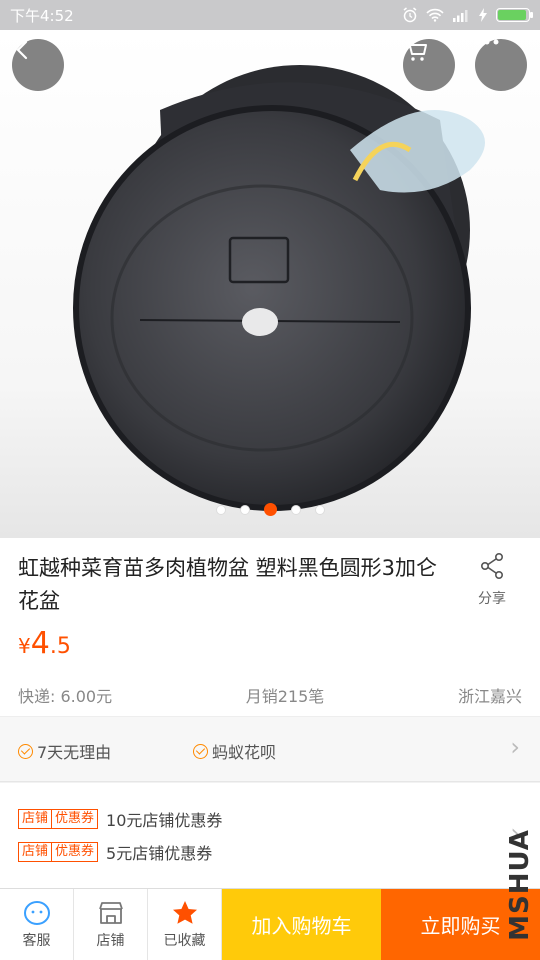 The image size is (540, 960). What do you see at coordinates (65, 696) in the screenshot?
I see `shipping-fee: 快递: 6.00元` at bounding box center [65, 696].